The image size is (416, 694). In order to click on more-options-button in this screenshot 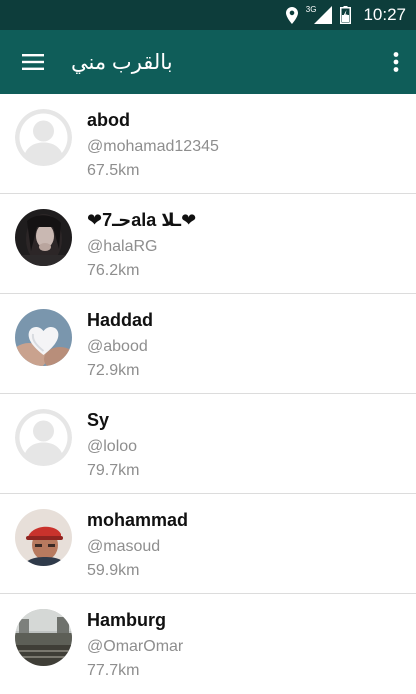, I will do `click(396, 62)`.